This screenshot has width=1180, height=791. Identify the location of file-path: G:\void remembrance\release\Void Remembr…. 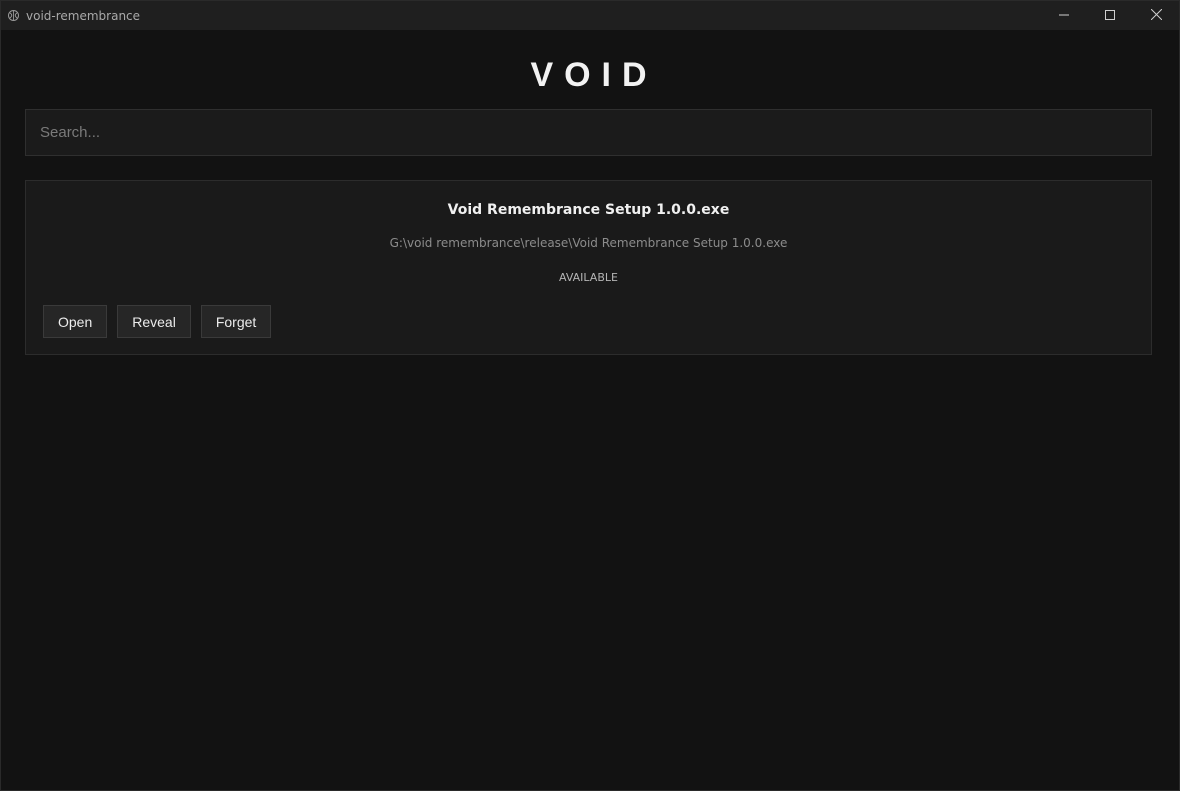
(588, 243).